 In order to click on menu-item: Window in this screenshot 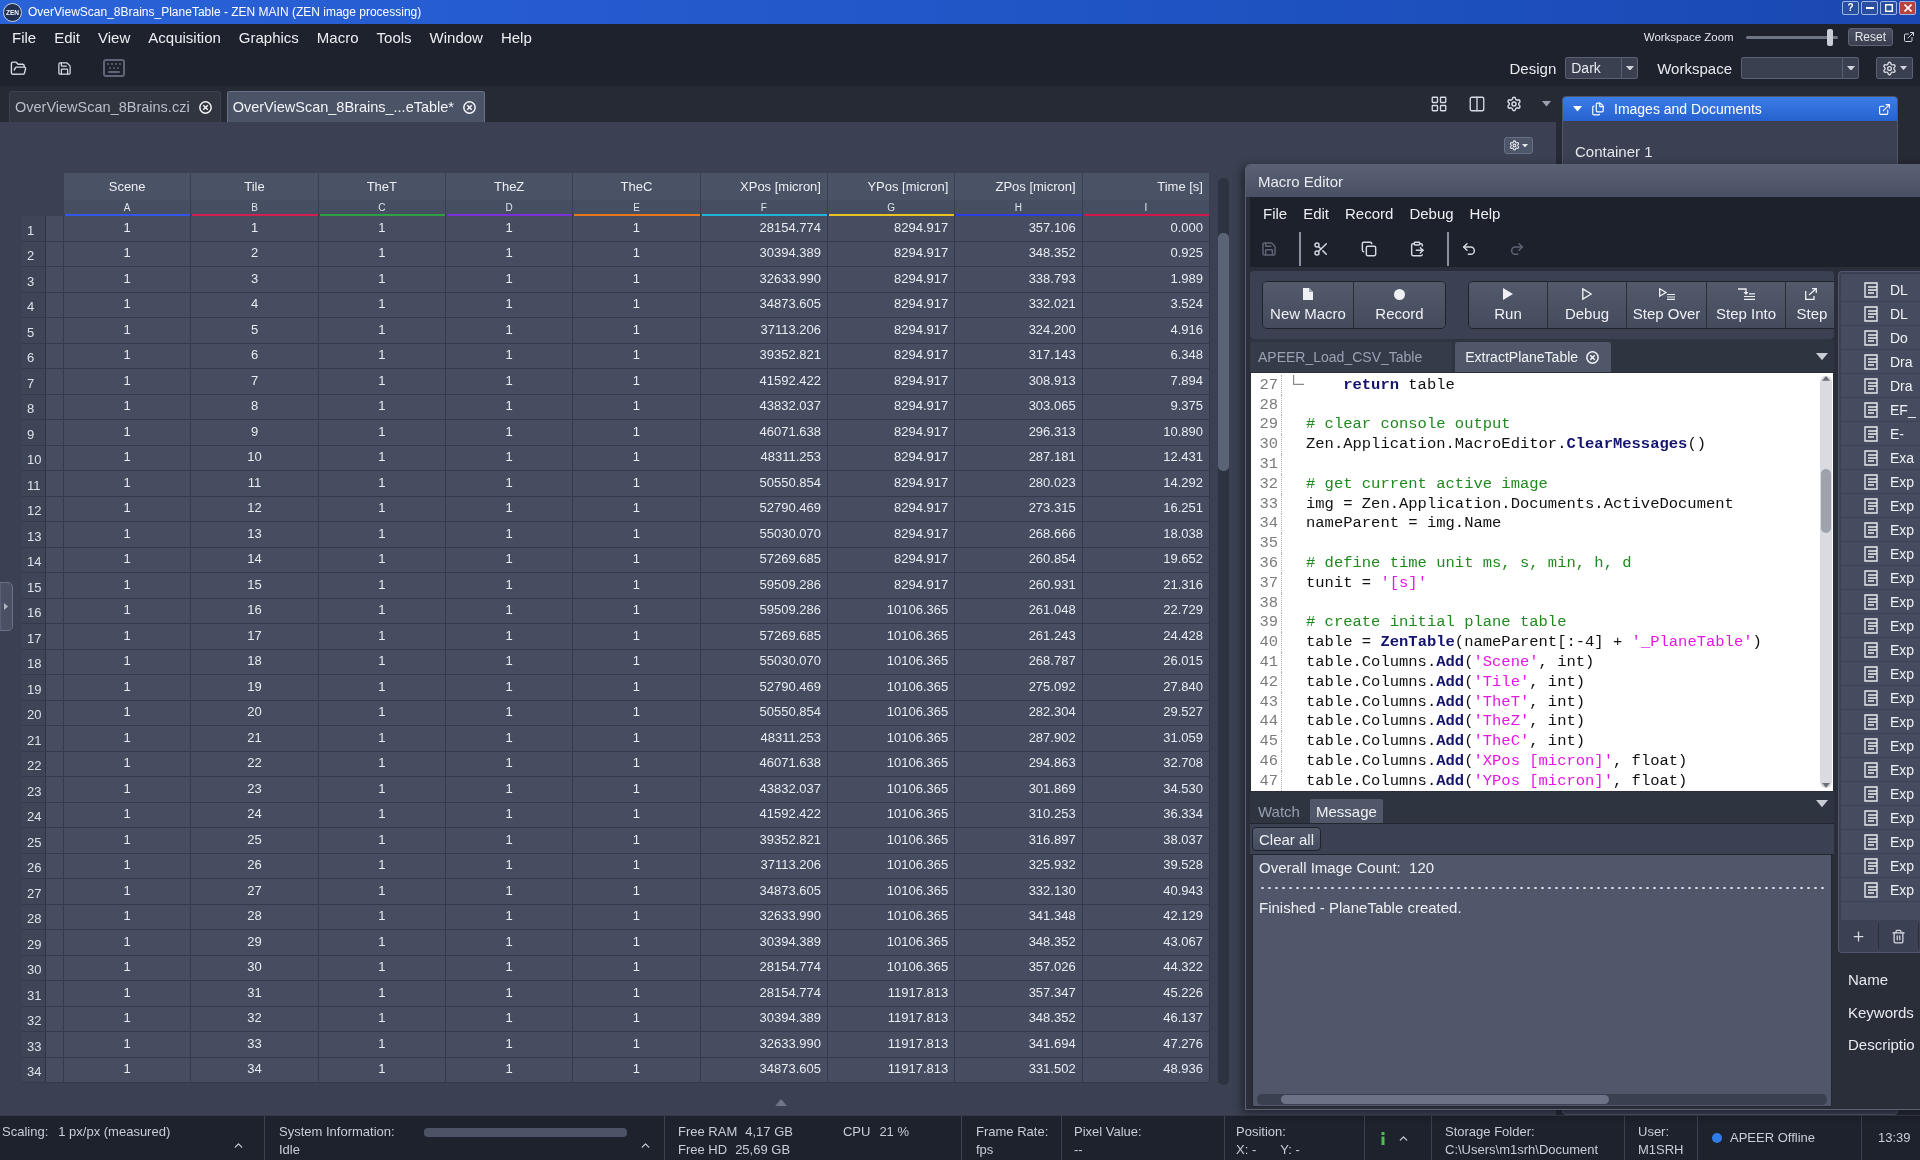, I will do `click(456, 37)`.